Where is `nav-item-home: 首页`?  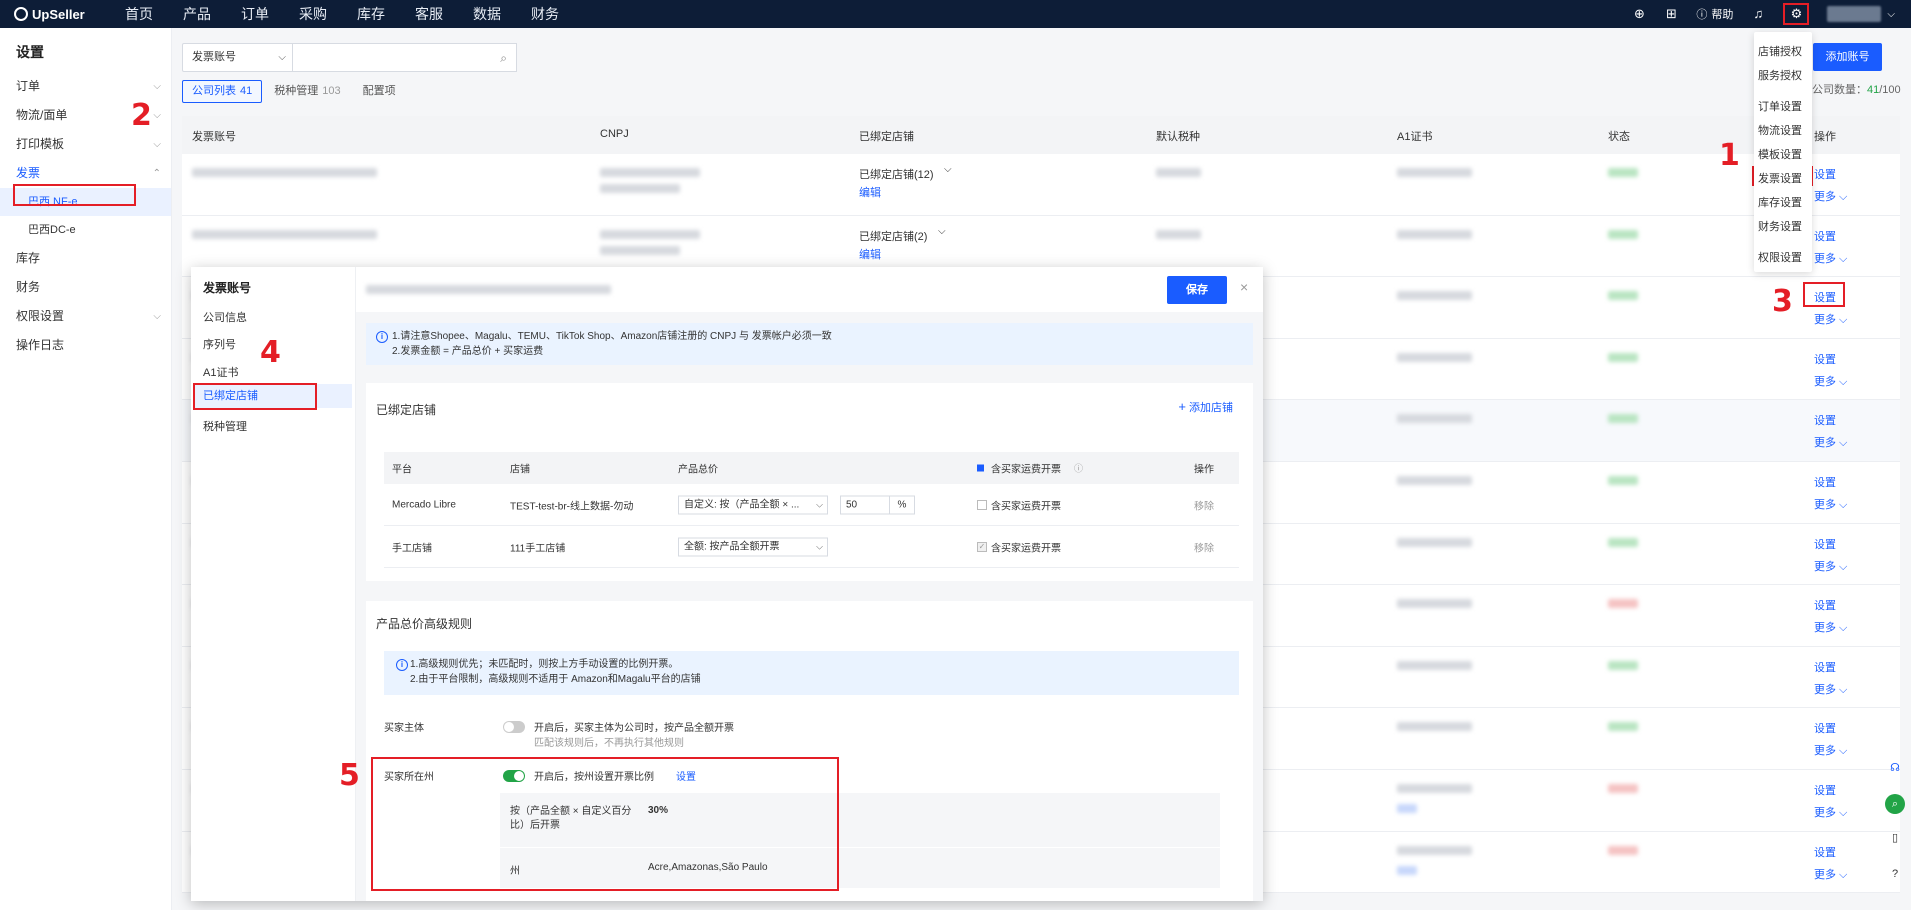
nav-item-home: 首页 is located at coordinates (139, 14).